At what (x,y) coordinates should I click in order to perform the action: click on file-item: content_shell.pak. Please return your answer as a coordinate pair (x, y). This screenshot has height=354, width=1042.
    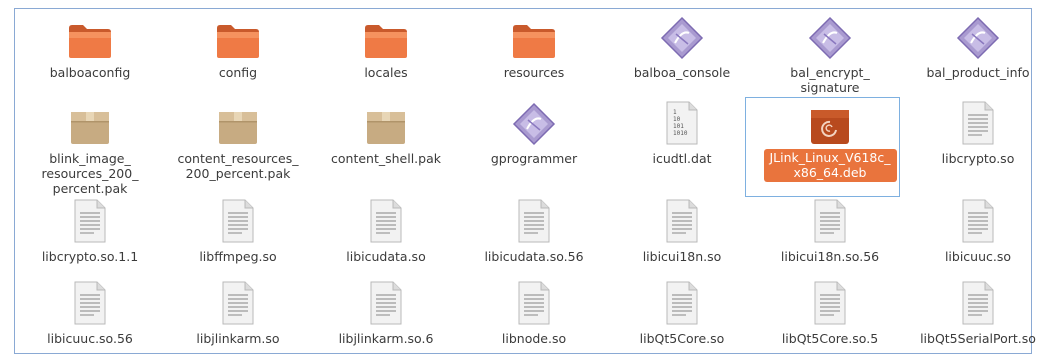
    Looking at the image, I should click on (386, 132).